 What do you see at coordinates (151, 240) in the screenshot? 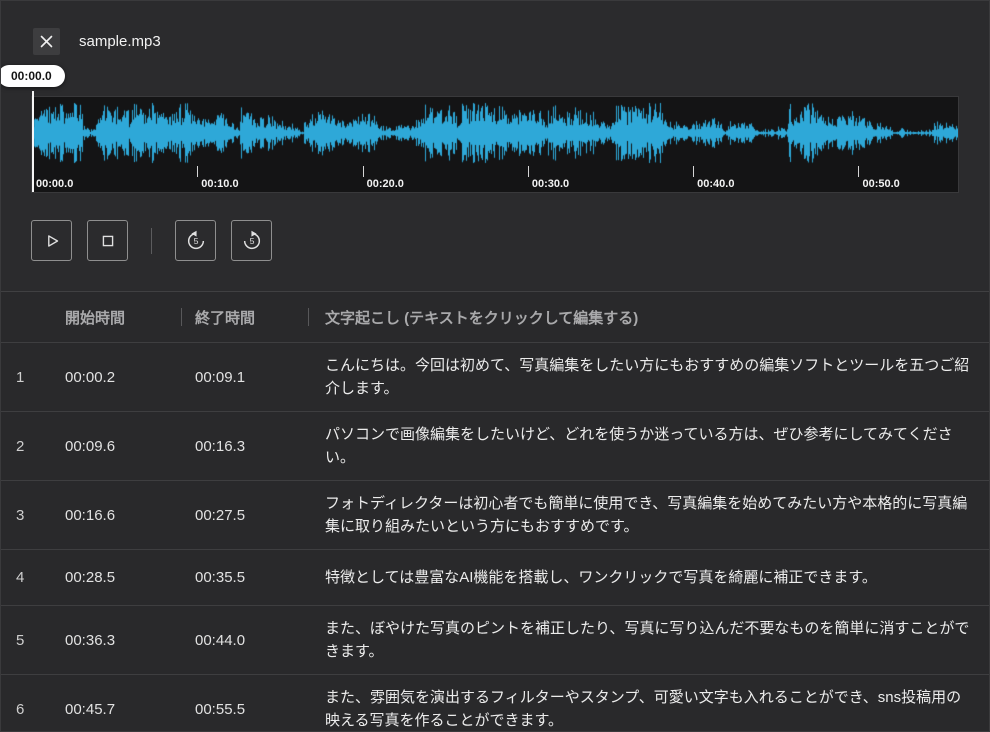
I see `transport-separator` at bounding box center [151, 240].